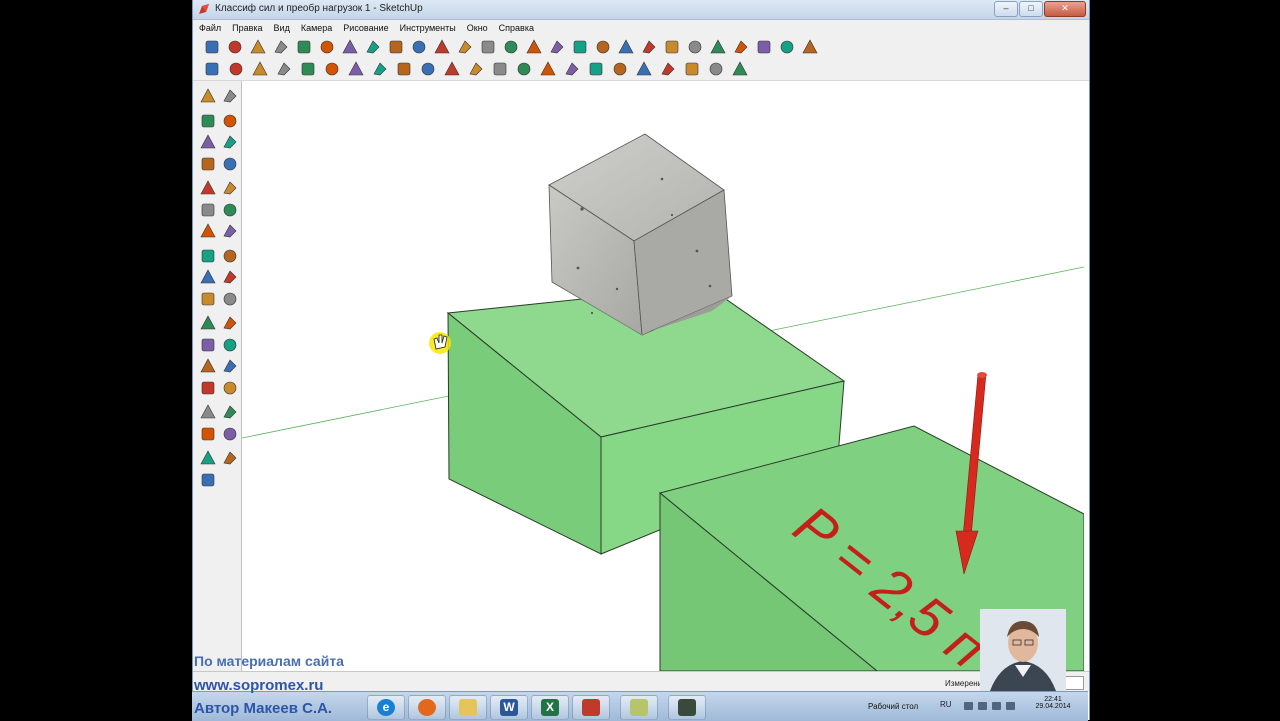  Describe the element at coordinates (208, 256) in the screenshot. I see `sidebar-scale-icon` at that location.